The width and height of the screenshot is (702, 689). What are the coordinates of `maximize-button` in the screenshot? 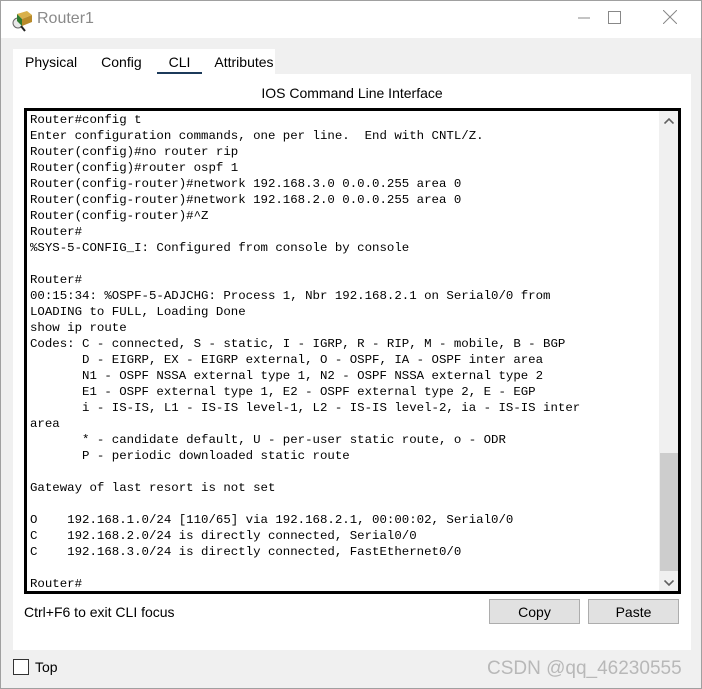 It's located at (614, 19).